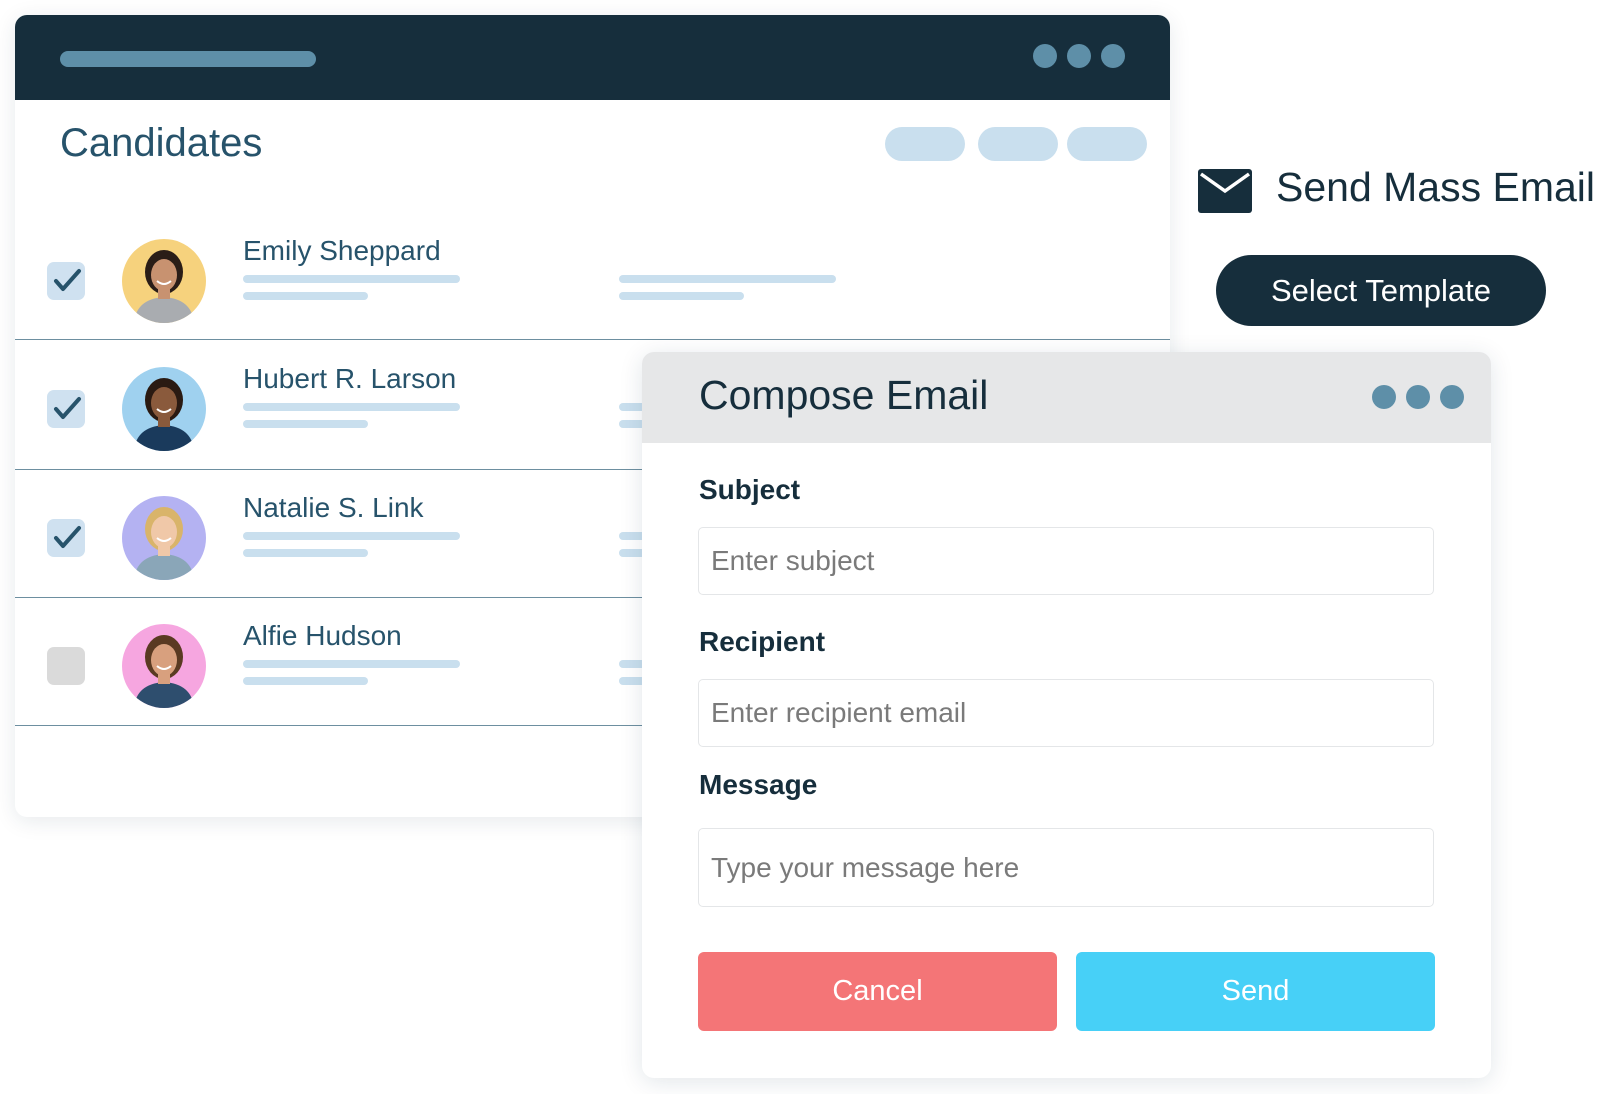 The image size is (1612, 1094). Describe the element at coordinates (1255, 991) in the screenshot. I see `send-button: Send` at that location.